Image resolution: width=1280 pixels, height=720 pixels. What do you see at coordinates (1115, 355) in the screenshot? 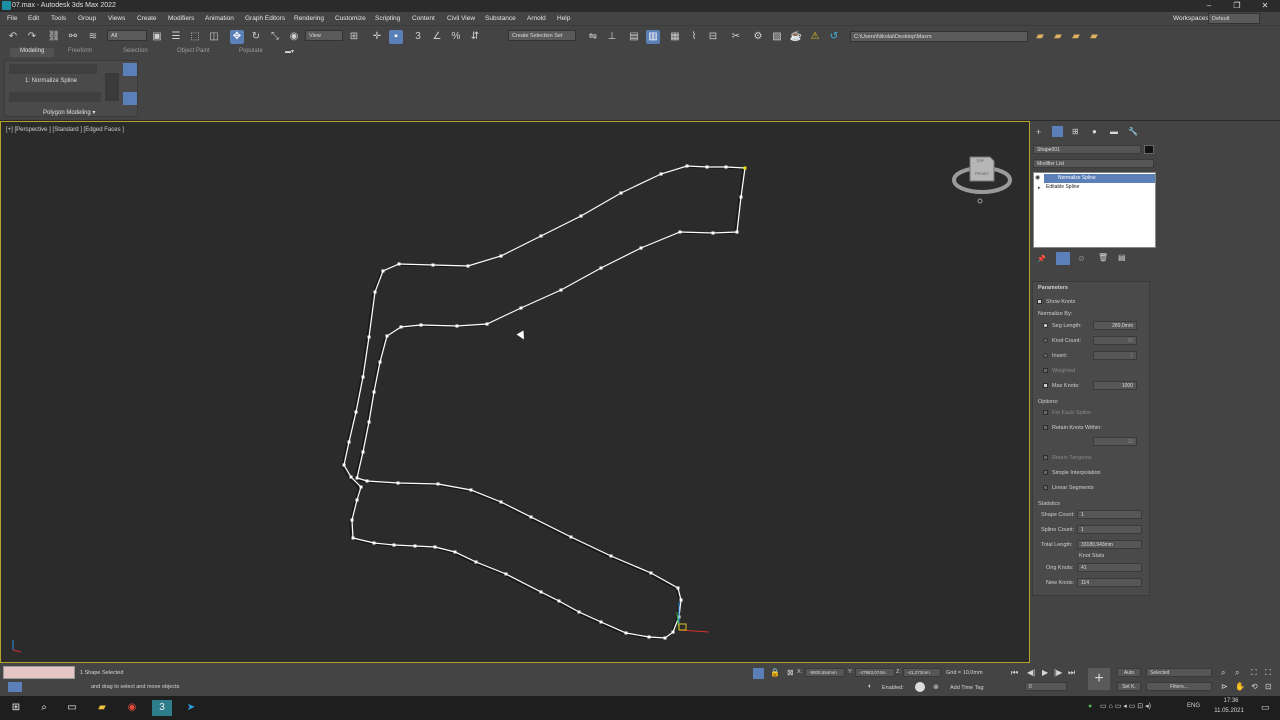
I see `insert-field: 1` at bounding box center [1115, 355].